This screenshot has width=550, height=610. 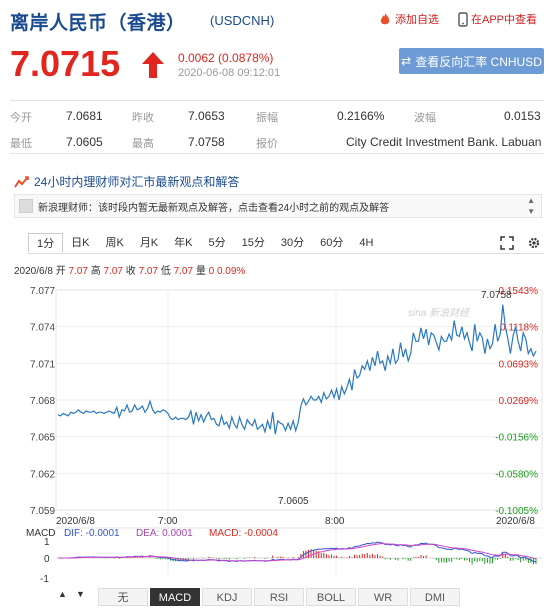 What do you see at coordinates (286, 253) in the screenshot?
I see `tab-divider` at bounding box center [286, 253].